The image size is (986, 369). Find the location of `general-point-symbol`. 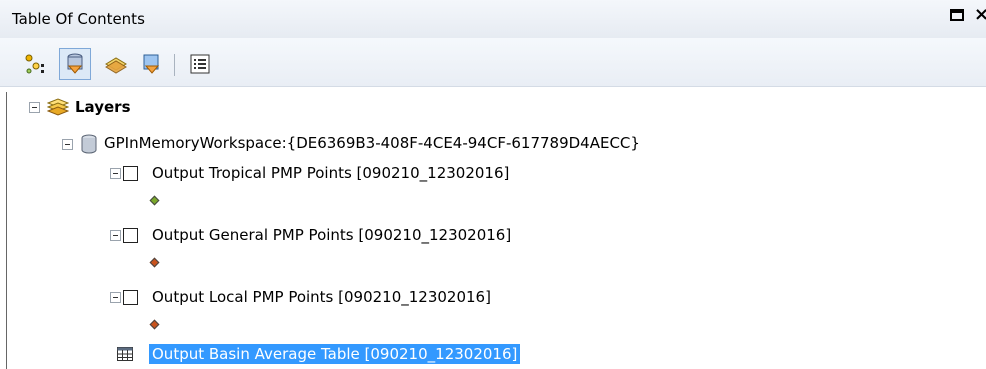

general-point-symbol is located at coordinates (154, 262).